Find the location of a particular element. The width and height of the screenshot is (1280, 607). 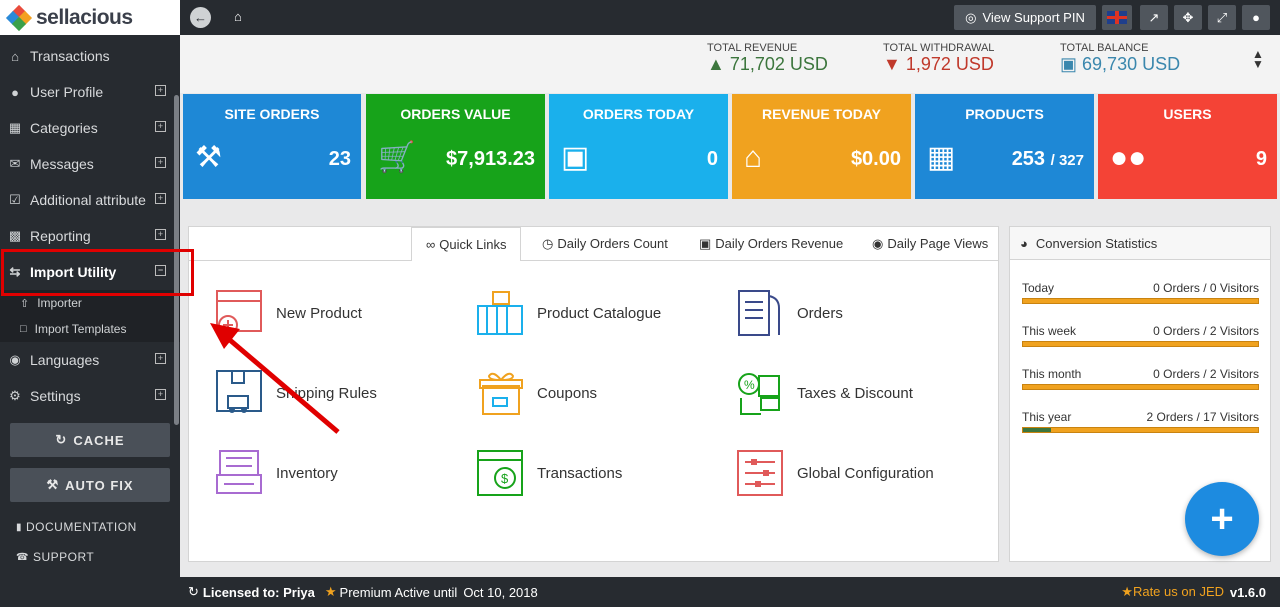

add-fab-button: + is located at coordinates (1222, 519).